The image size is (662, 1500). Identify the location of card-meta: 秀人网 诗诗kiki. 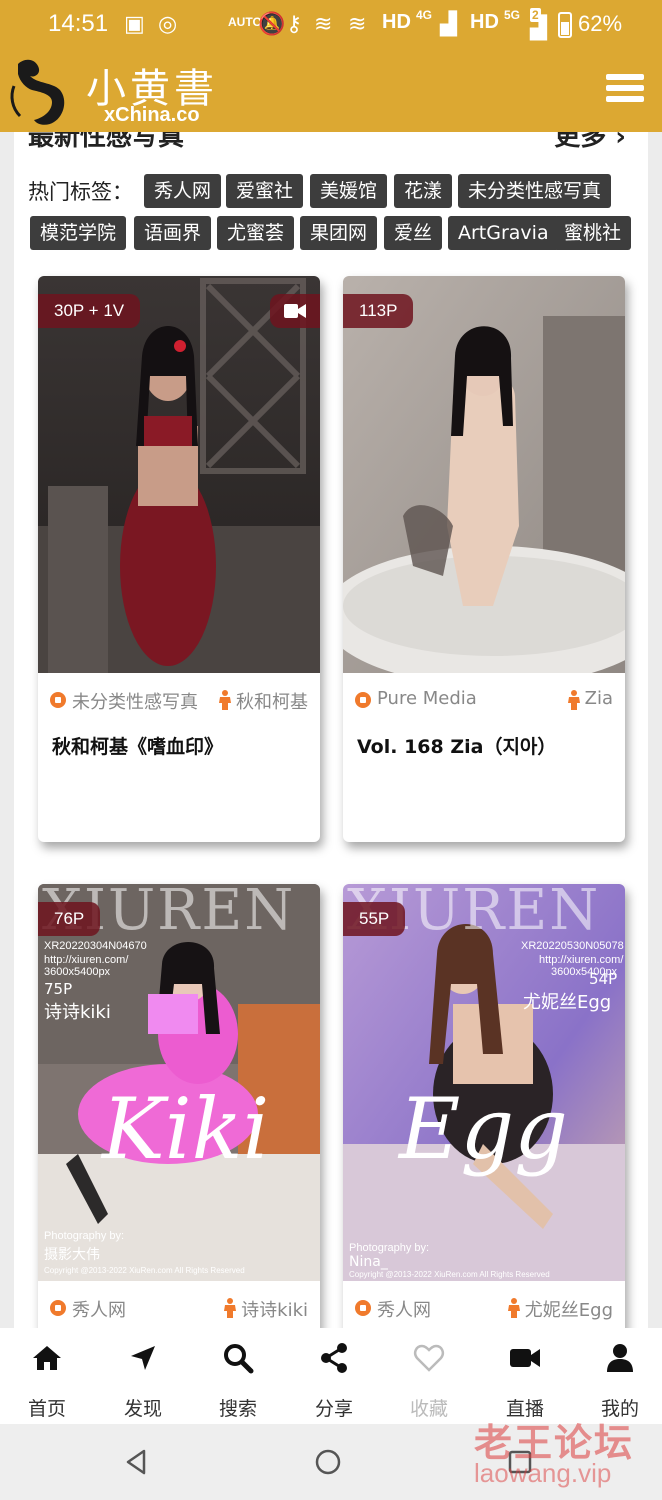
(179, 1309).